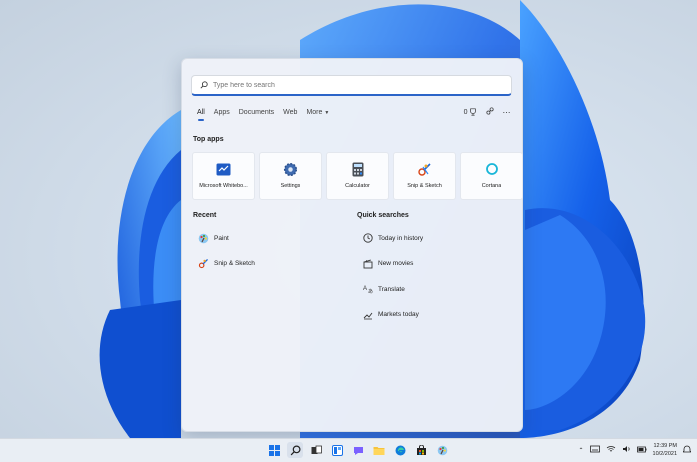  What do you see at coordinates (201, 115) in the screenshot?
I see `tab-all: All` at bounding box center [201, 115].